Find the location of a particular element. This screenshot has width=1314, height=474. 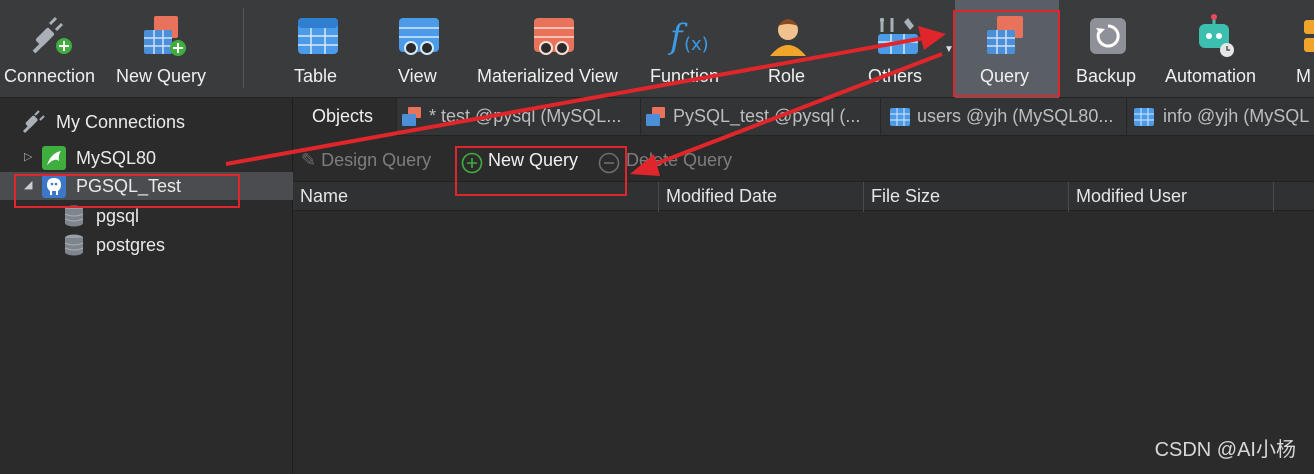

automation-icon is located at coordinates (1216, 35).